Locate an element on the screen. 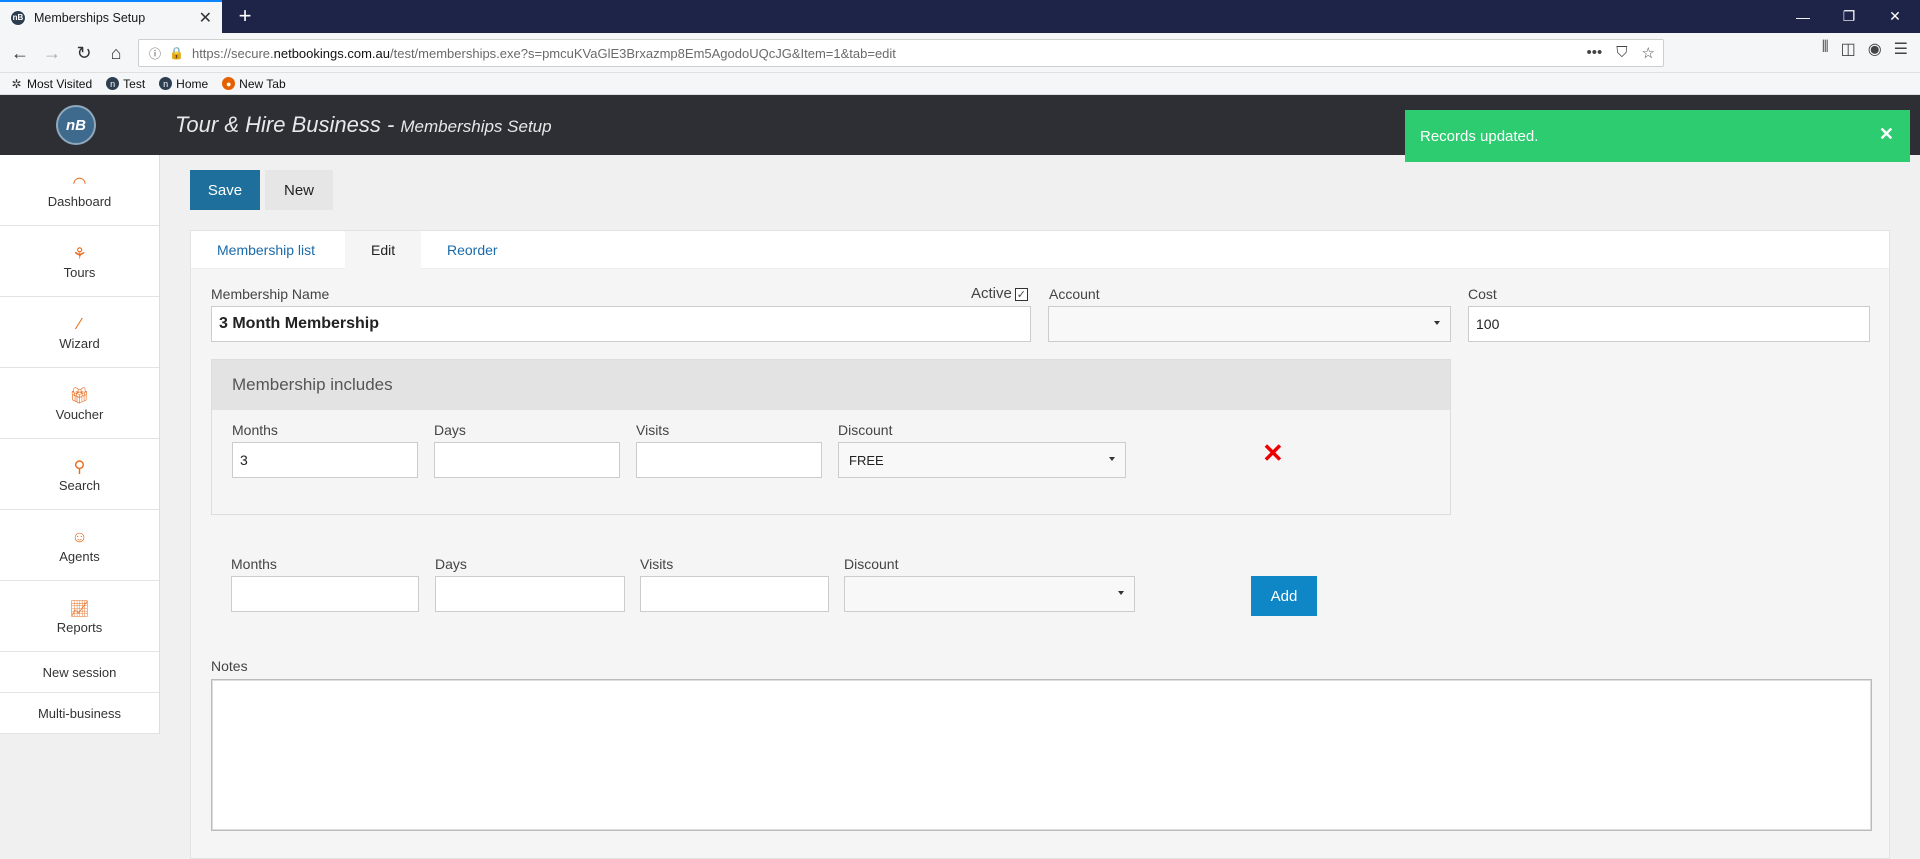 Image resolution: width=1920 pixels, height=859 pixels. new-months-label: Months is located at coordinates (254, 564).